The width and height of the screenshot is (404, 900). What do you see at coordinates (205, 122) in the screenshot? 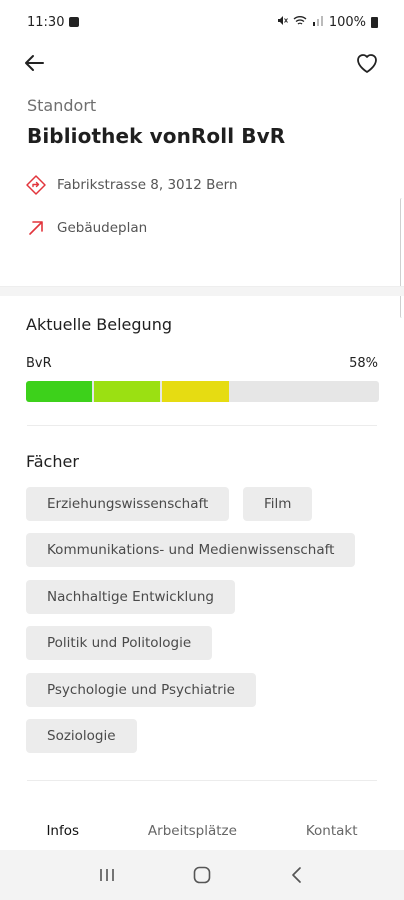
I see `location-header: Standort Bibliothek vonRoll BvR` at bounding box center [205, 122].